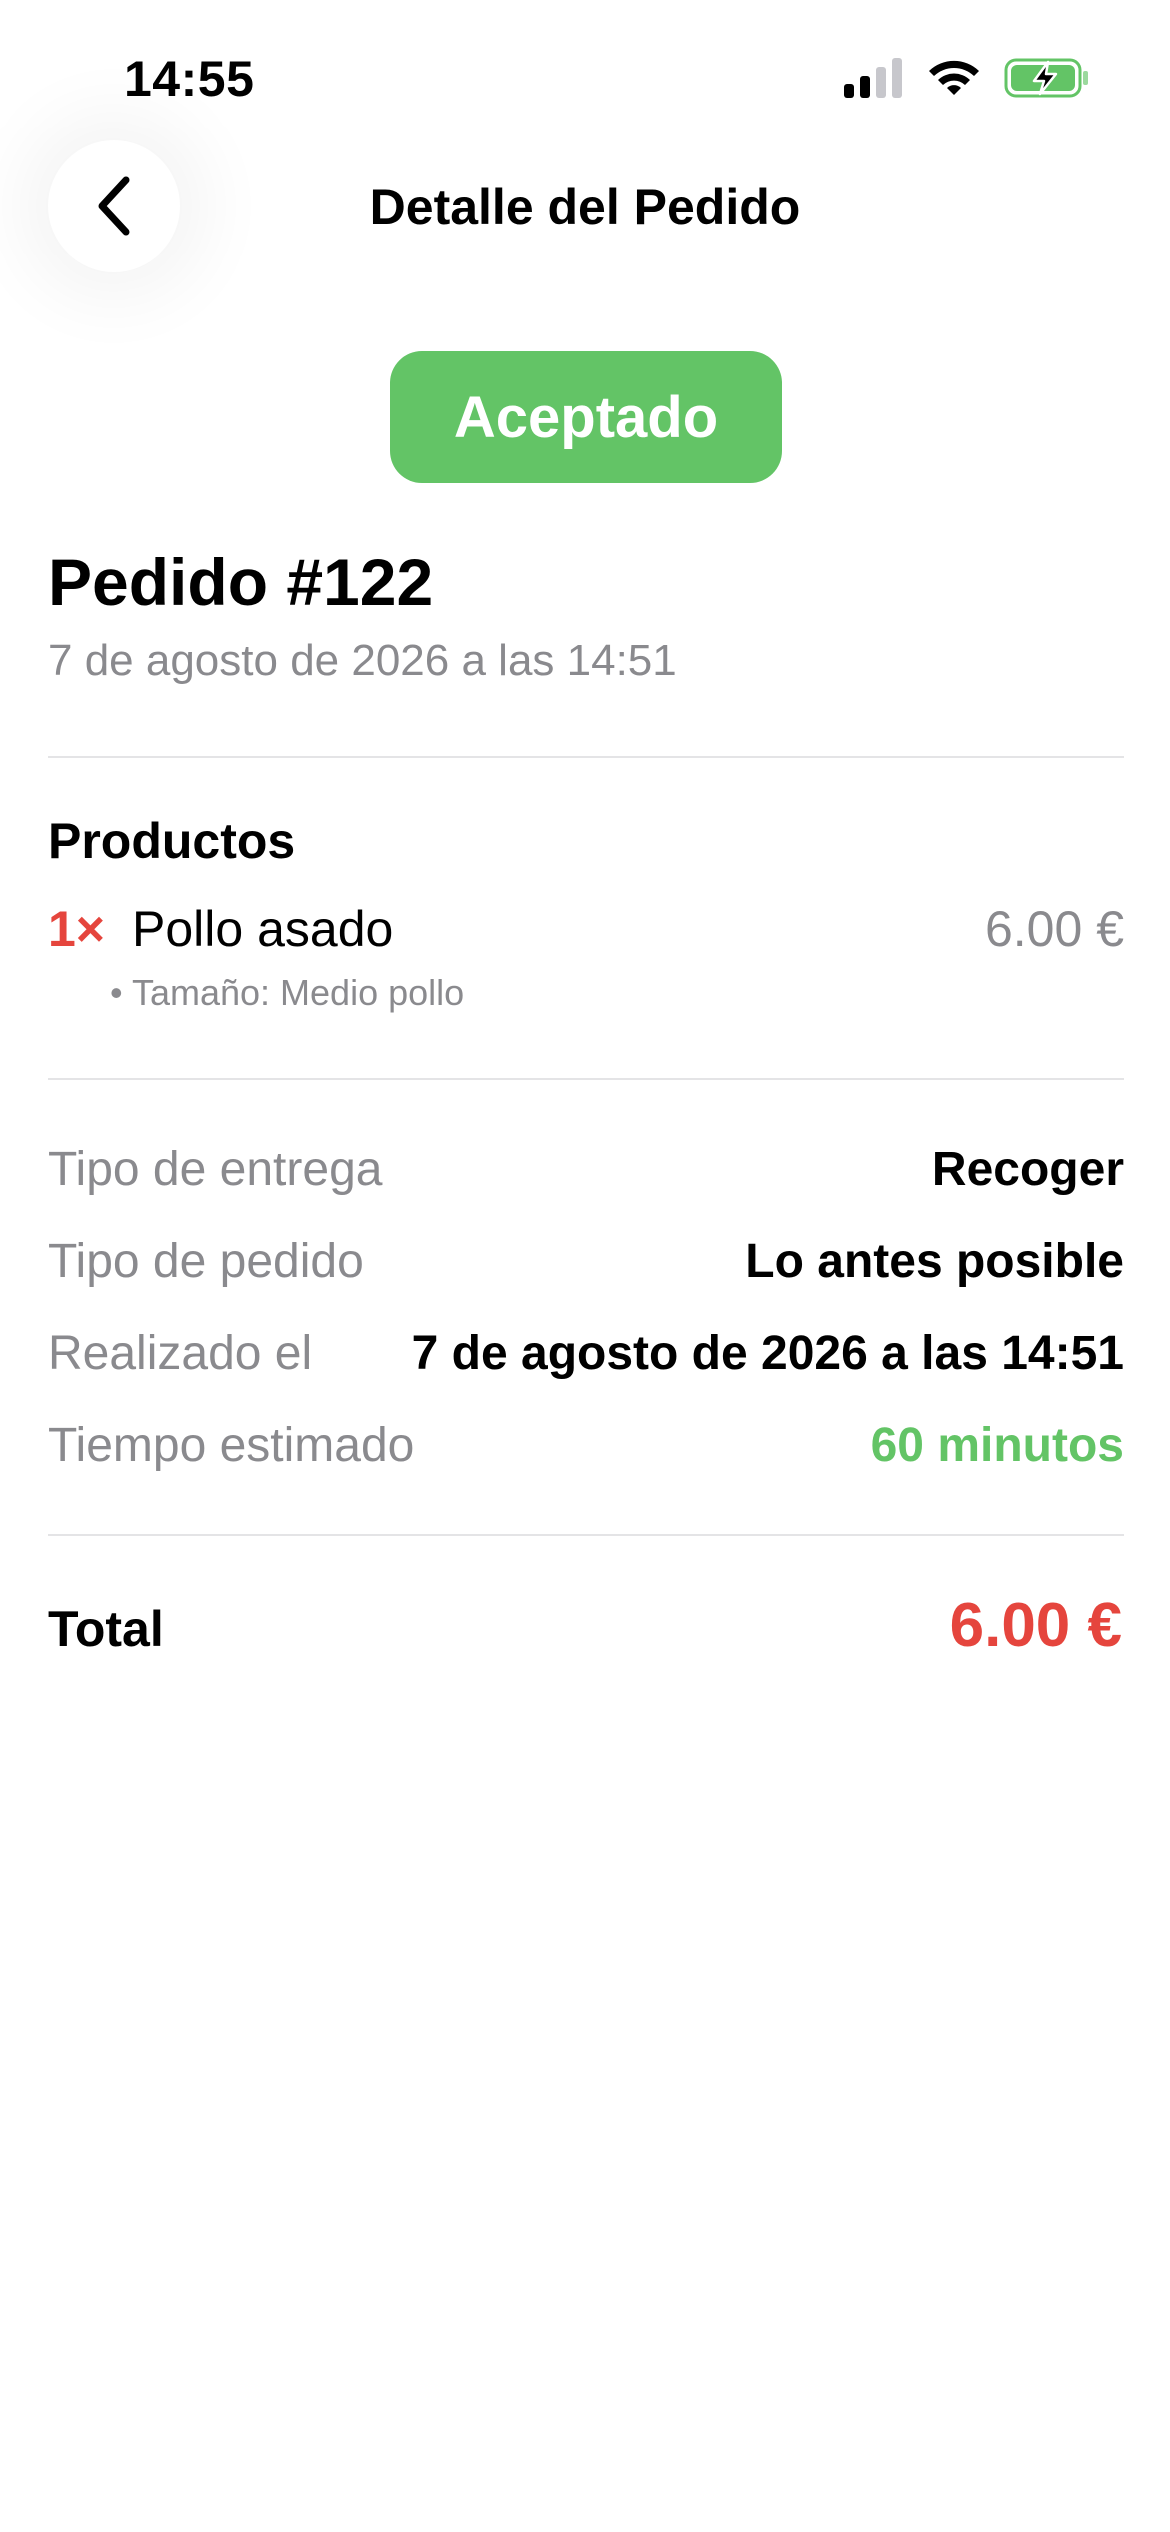 The width and height of the screenshot is (1170, 2532). Describe the element at coordinates (586, 1177) in the screenshot. I see `delivery-type-row: Tipo de entrega Recoger` at that location.